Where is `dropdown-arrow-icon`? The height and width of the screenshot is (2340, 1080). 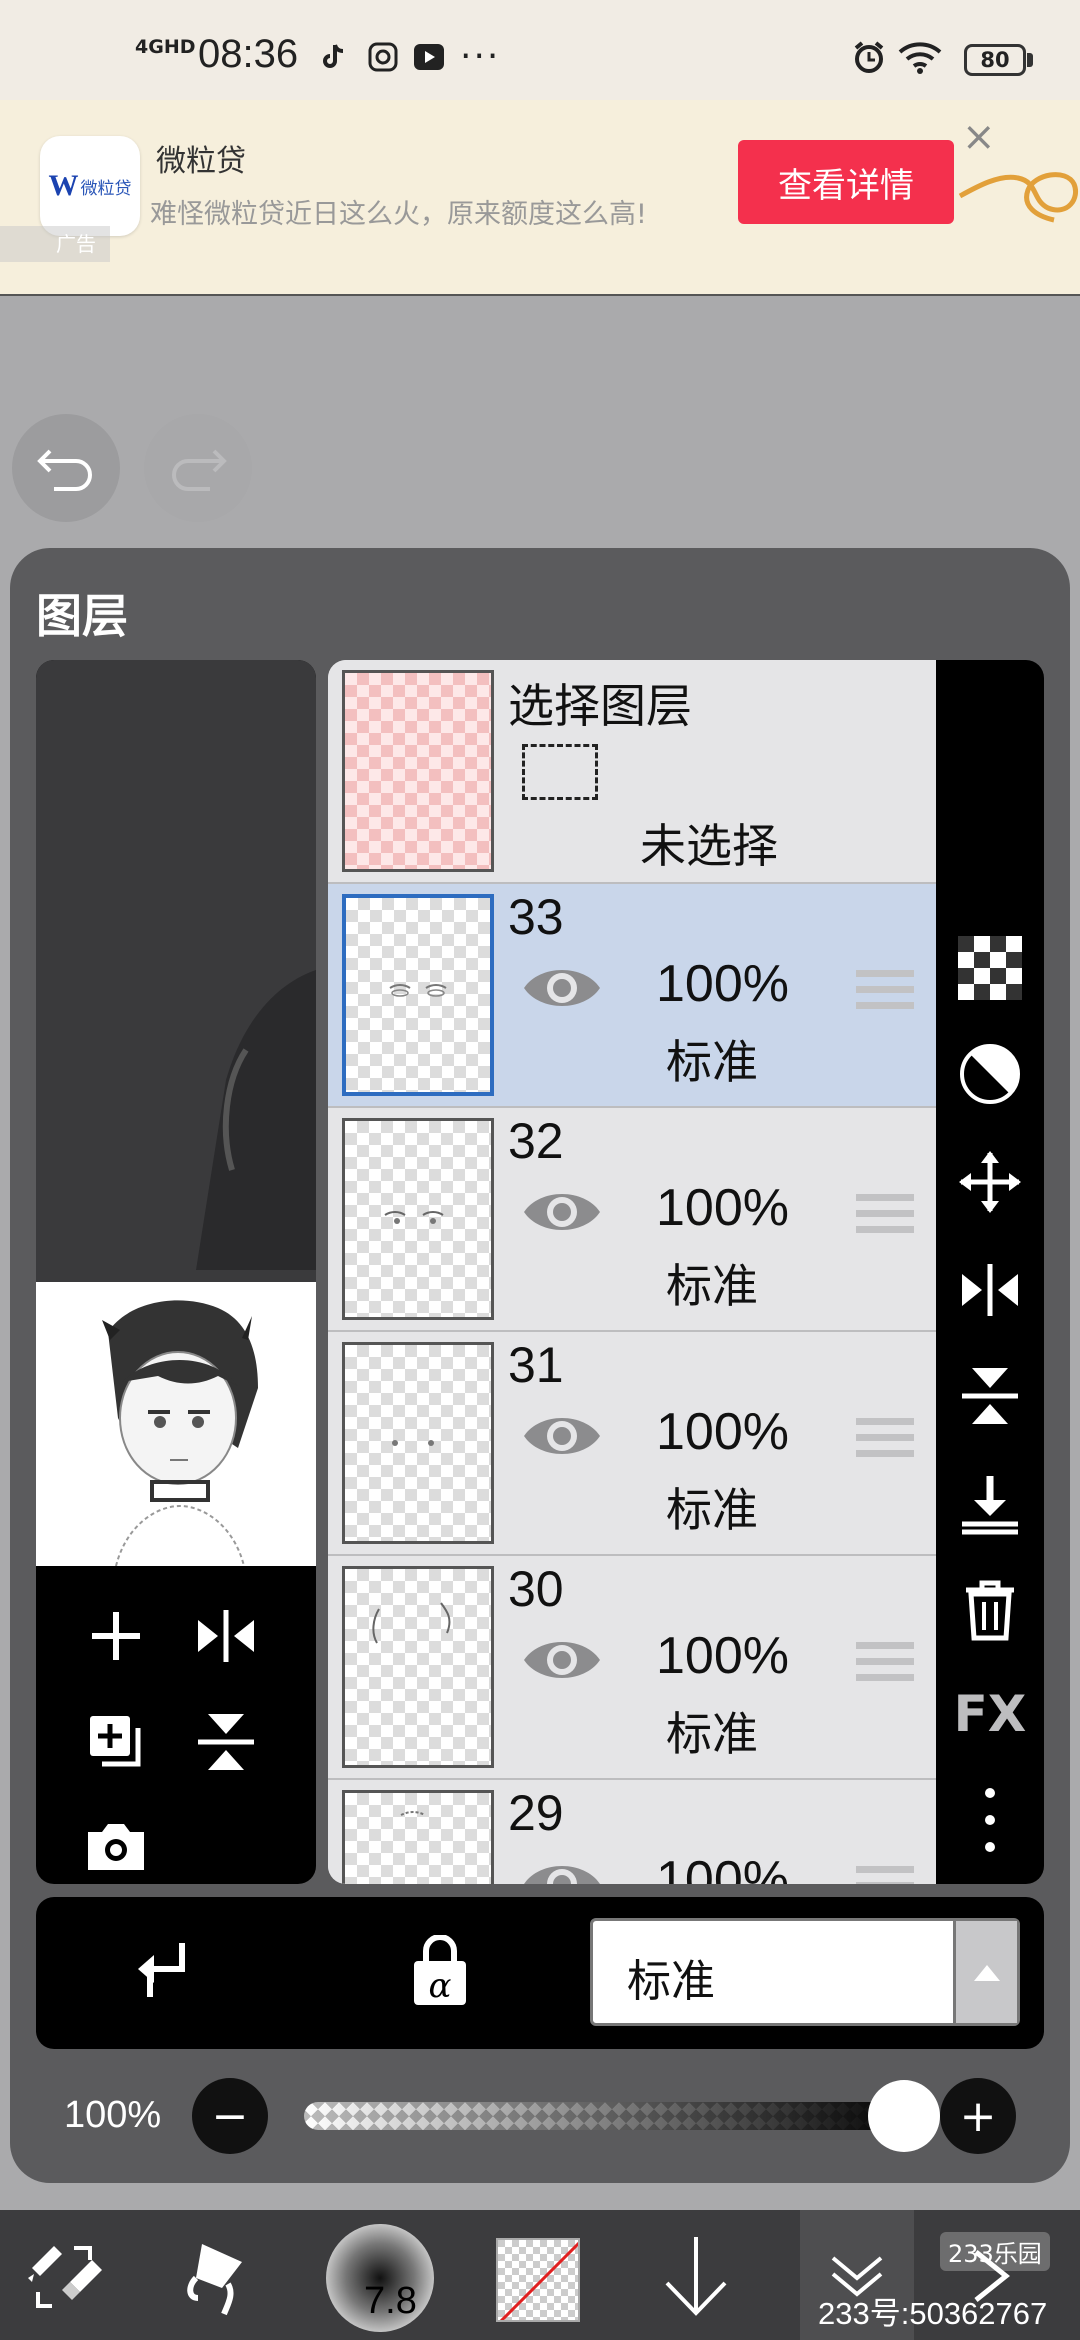
dropdown-arrow-icon is located at coordinates (985, 1972).